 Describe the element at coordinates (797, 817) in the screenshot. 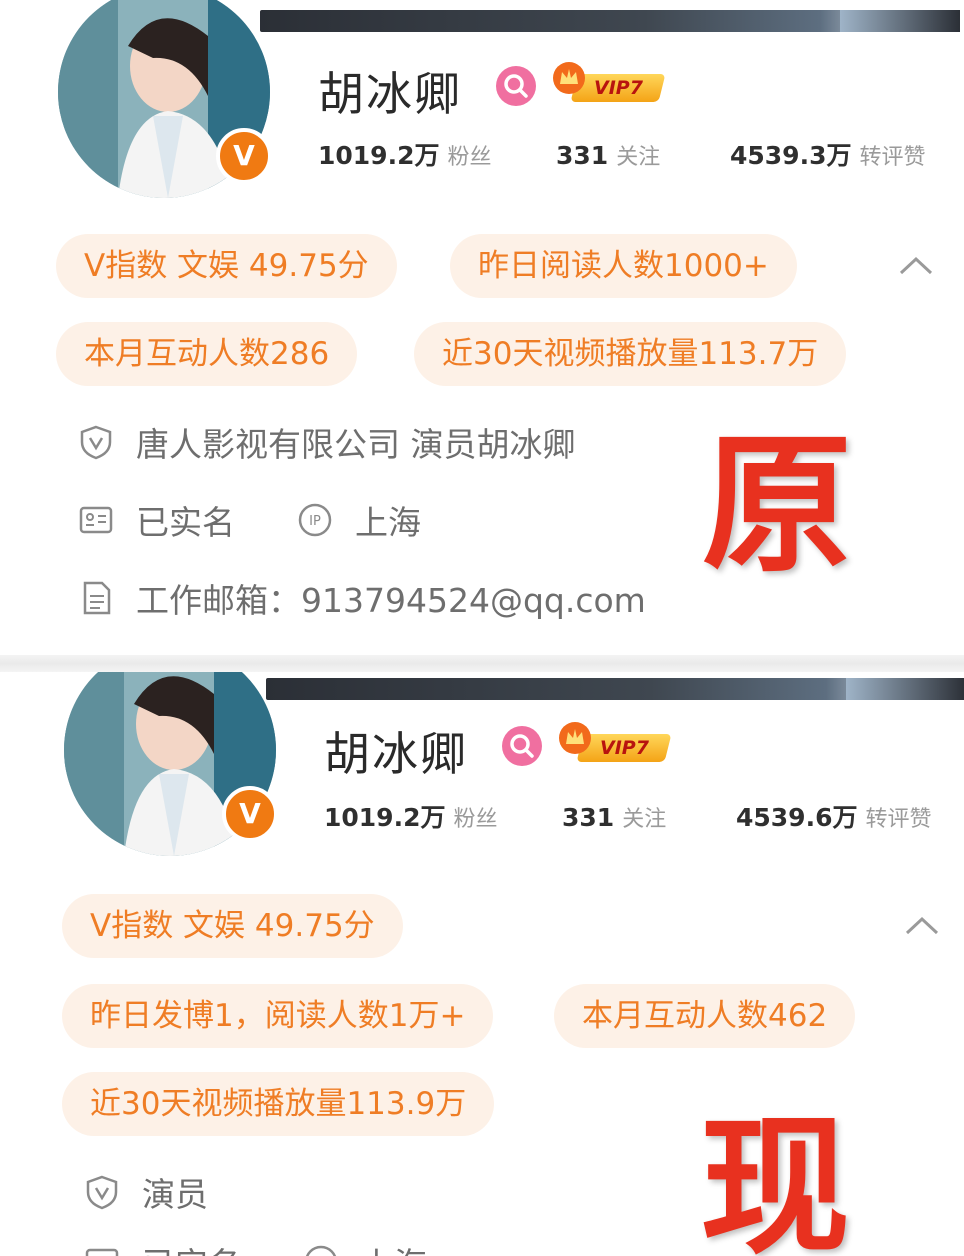

I see `likes-count: 4539.6万` at that location.